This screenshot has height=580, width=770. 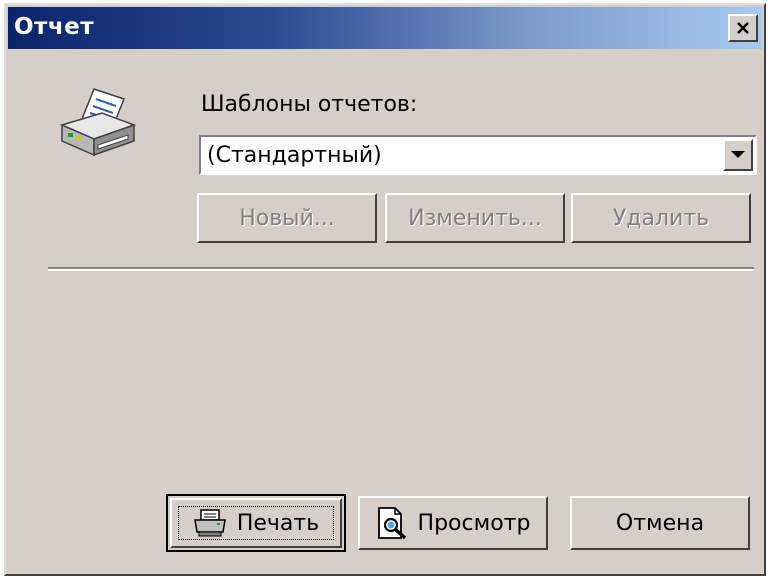 I want to click on chevron-down-icon, so click(x=738, y=154).